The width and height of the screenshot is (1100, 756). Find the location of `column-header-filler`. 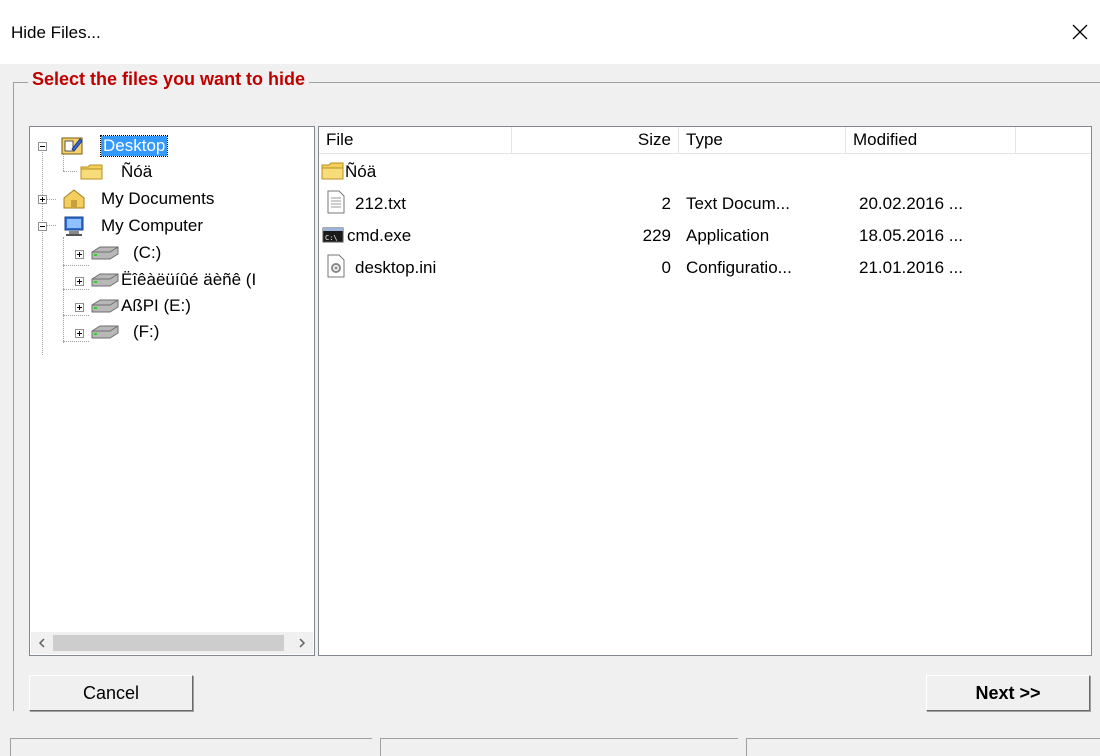

column-header-filler is located at coordinates (1053, 140).